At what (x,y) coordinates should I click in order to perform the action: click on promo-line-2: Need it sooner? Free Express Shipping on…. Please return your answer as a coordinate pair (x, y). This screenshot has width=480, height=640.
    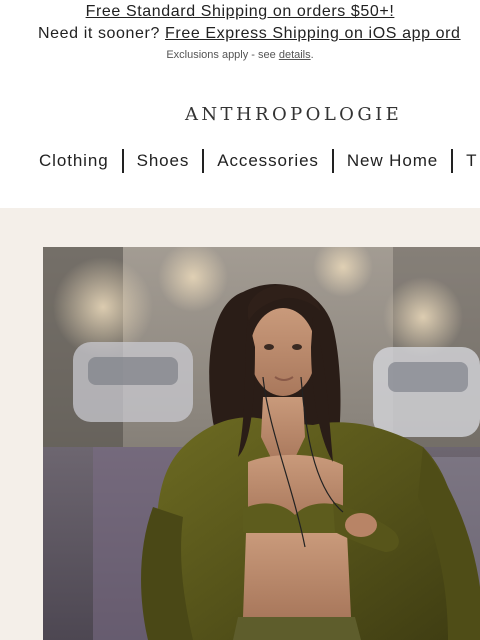
    Looking at the image, I should click on (249, 34).